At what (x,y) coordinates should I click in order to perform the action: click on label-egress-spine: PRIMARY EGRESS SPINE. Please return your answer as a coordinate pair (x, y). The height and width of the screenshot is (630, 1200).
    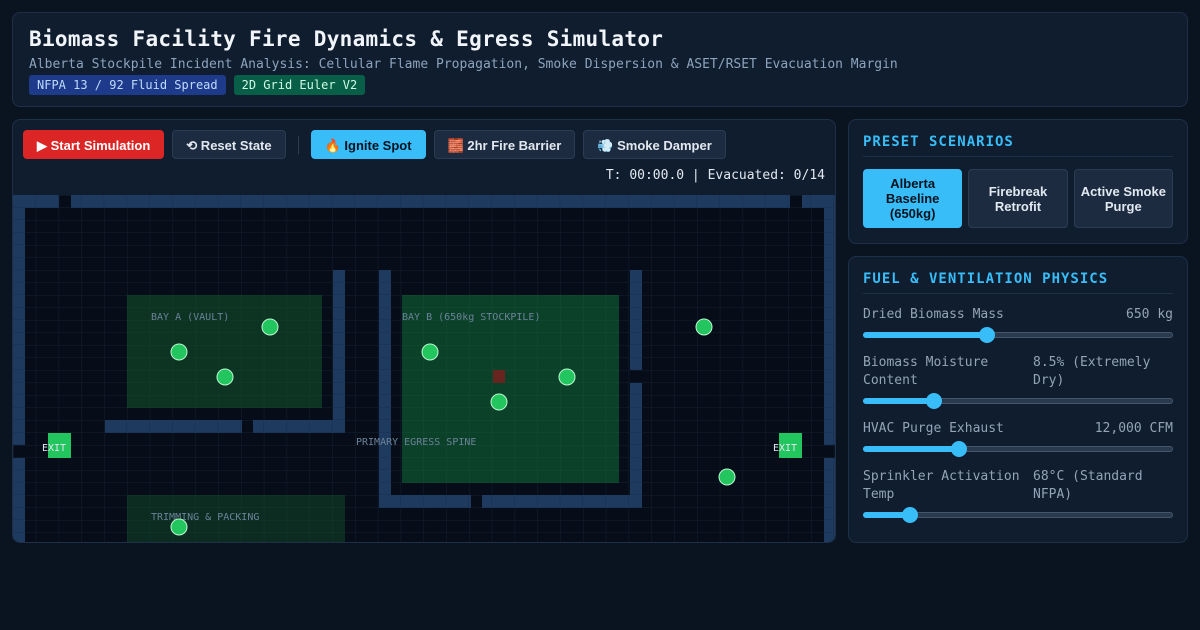
    Looking at the image, I should click on (416, 442).